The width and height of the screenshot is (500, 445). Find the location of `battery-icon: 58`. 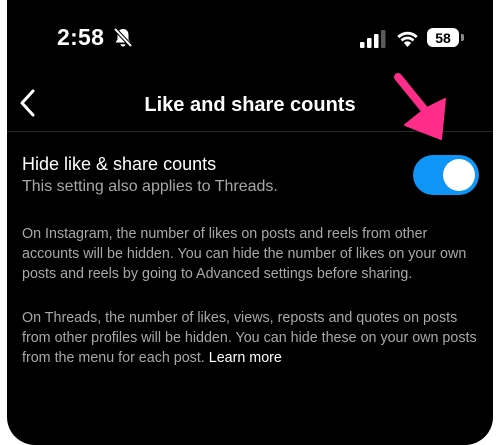

battery-icon: 58 is located at coordinates (443, 37).